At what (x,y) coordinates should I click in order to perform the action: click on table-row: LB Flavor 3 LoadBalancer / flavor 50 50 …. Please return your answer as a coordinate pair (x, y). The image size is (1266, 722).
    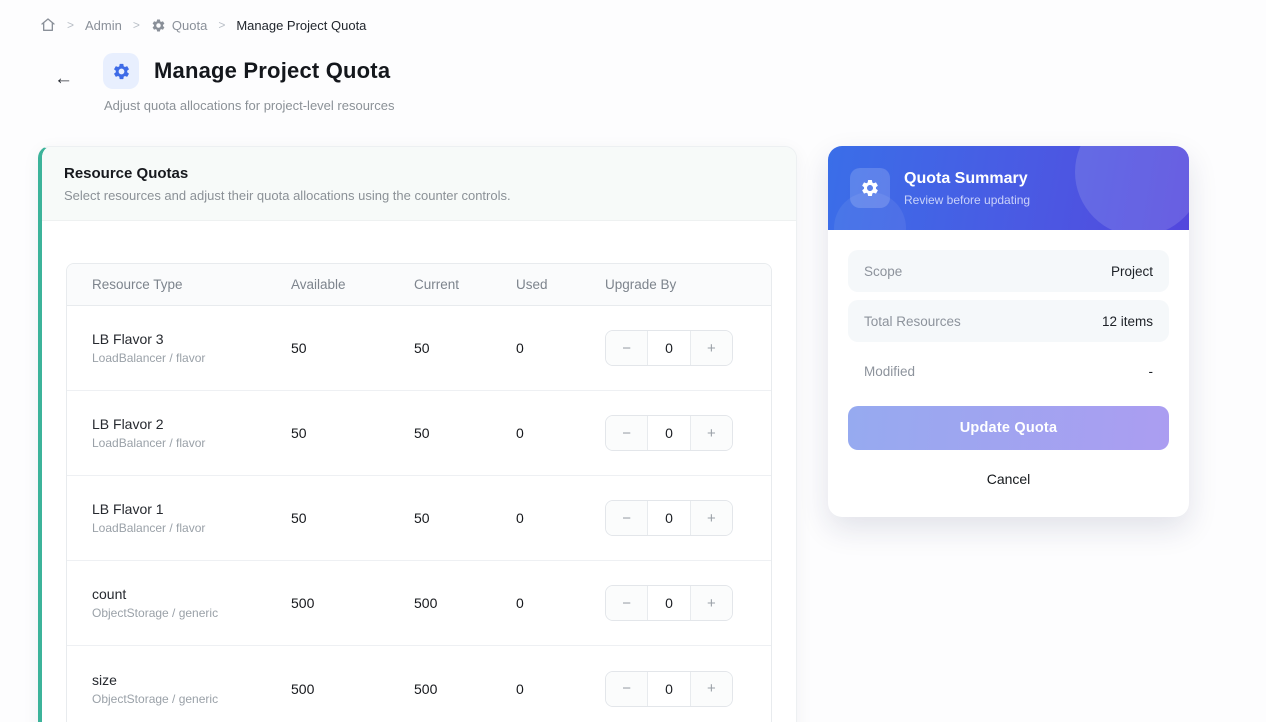
    Looking at the image, I should click on (419, 348).